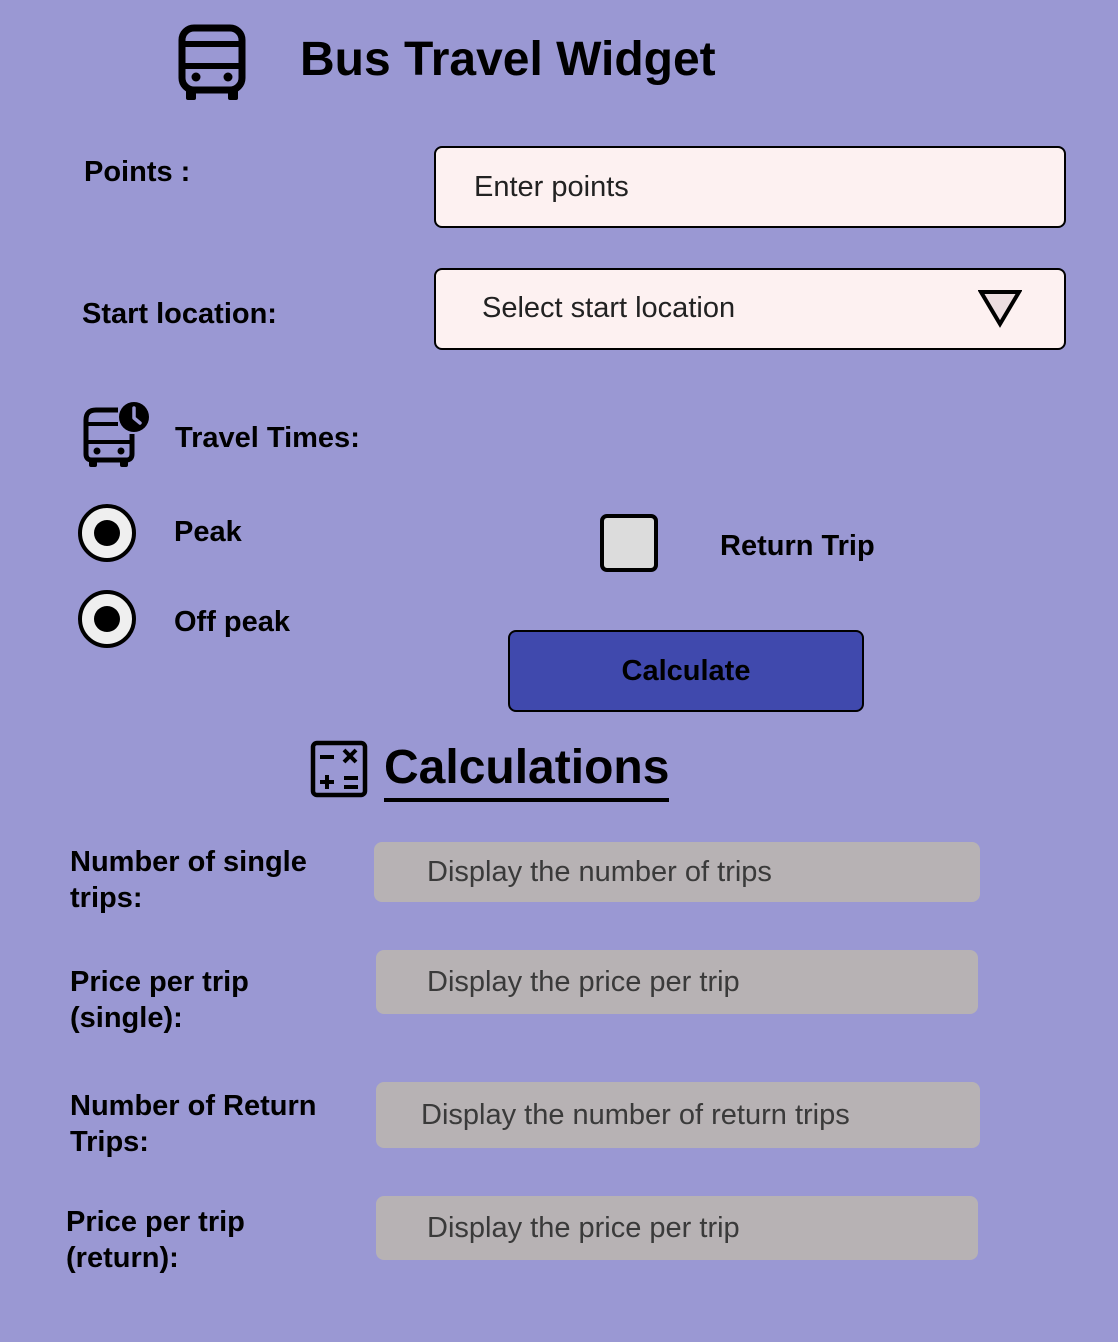 This screenshot has width=1118, height=1342. What do you see at coordinates (193, 1124) in the screenshot?
I see `return-trips-label: Number of Return Trips:` at bounding box center [193, 1124].